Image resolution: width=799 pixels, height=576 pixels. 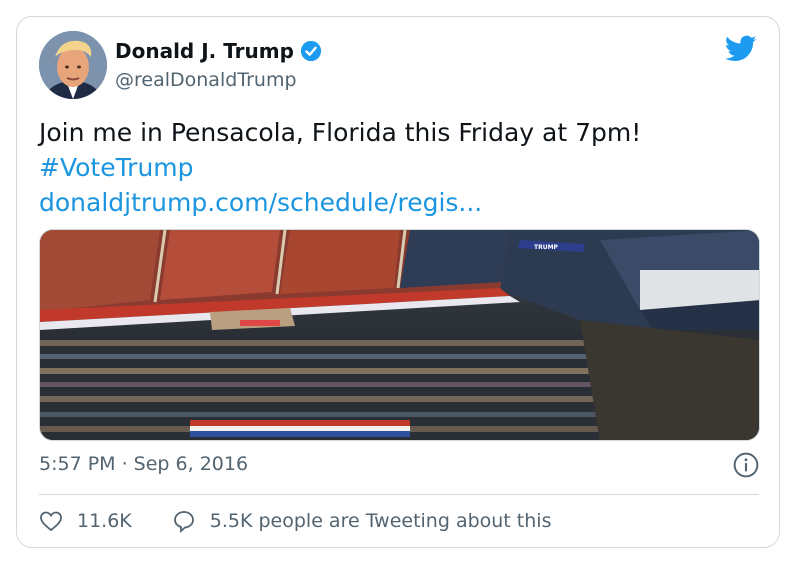 I want to click on divider, so click(x=399, y=494).